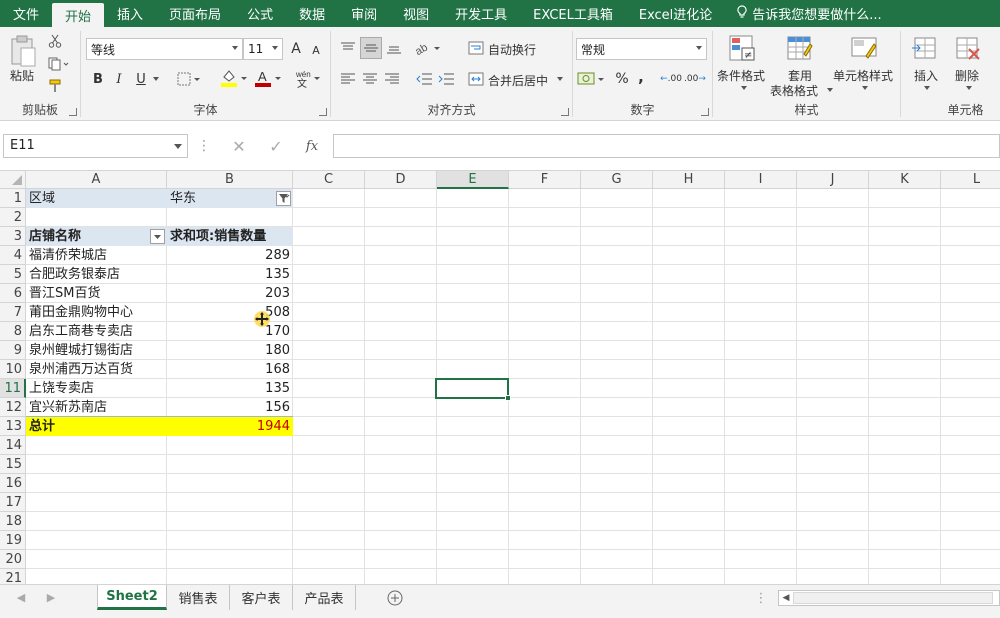  Describe the element at coordinates (230, 180) in the screenshot. I see `column-header-b: B` at that location.